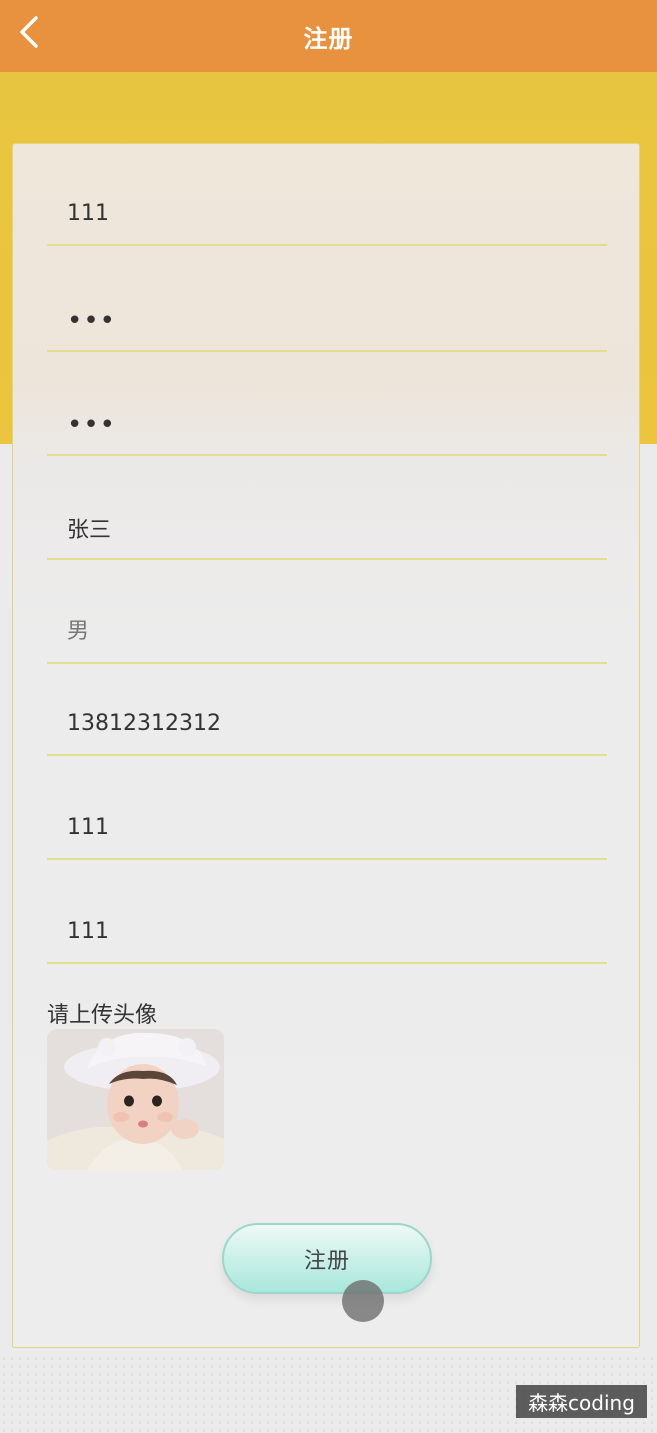 The image size is (657, 1433). I want to click on confirm-password-field, so click(327, 404).